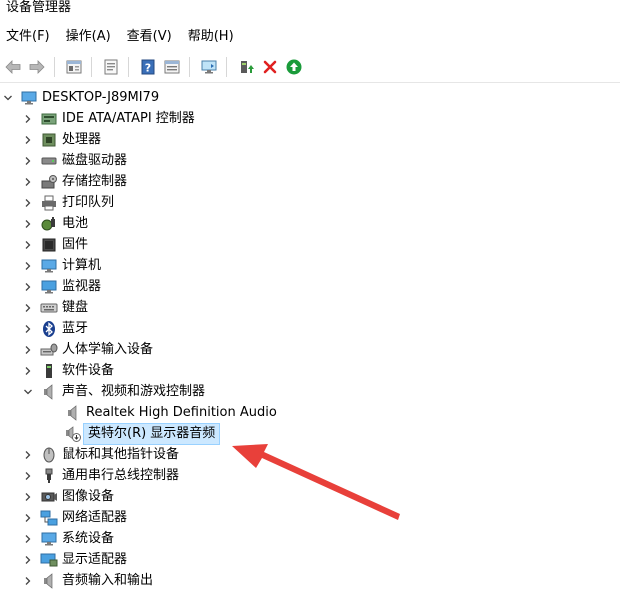 The image size is (620, 604). What do you see at coordinates (49, 119) in the screenshot?
I see `ide-controller-icon` at bounding box center [49, 119].